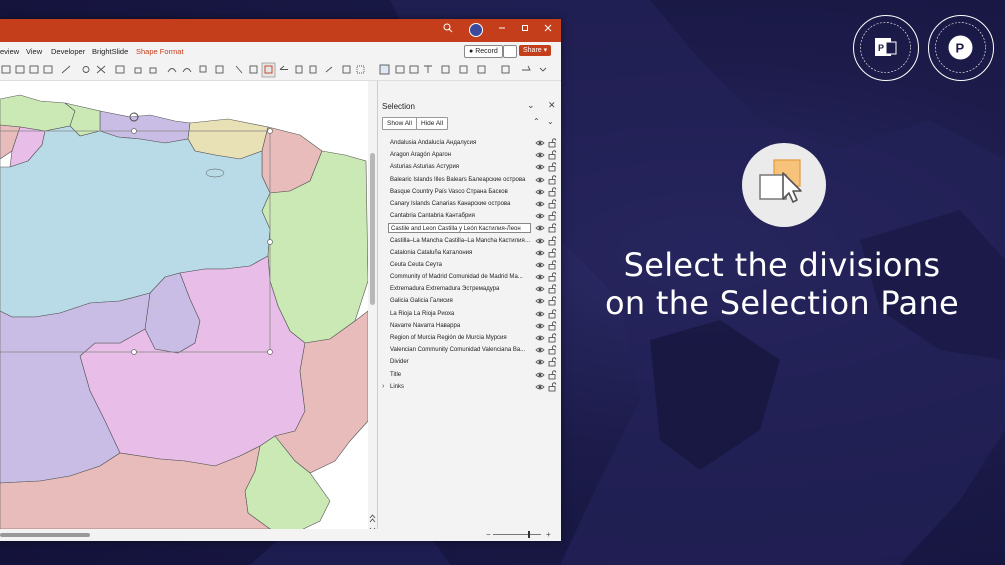 This screenshot has height=565, width=1005. Describe the element at coordinates (9, 51) in the screenshot. I see `tab-review: eview` at that location.